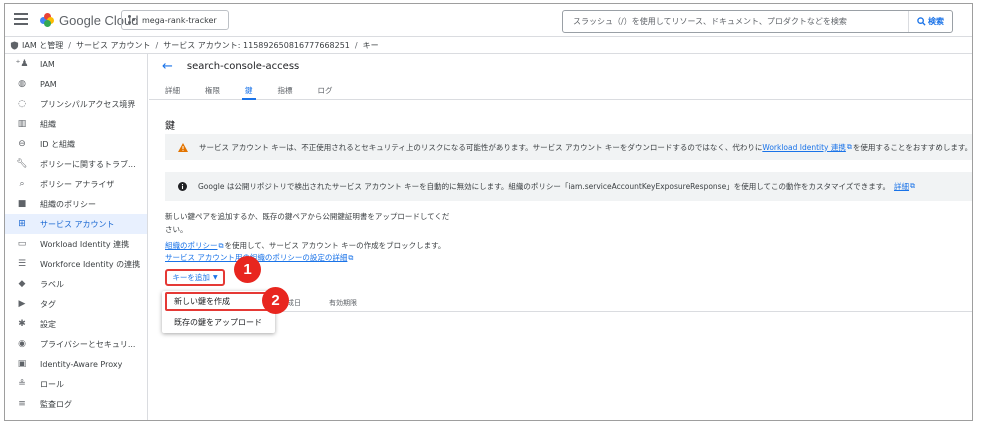  I want to click on learn-more-link: 詳細, so click(901, 186).